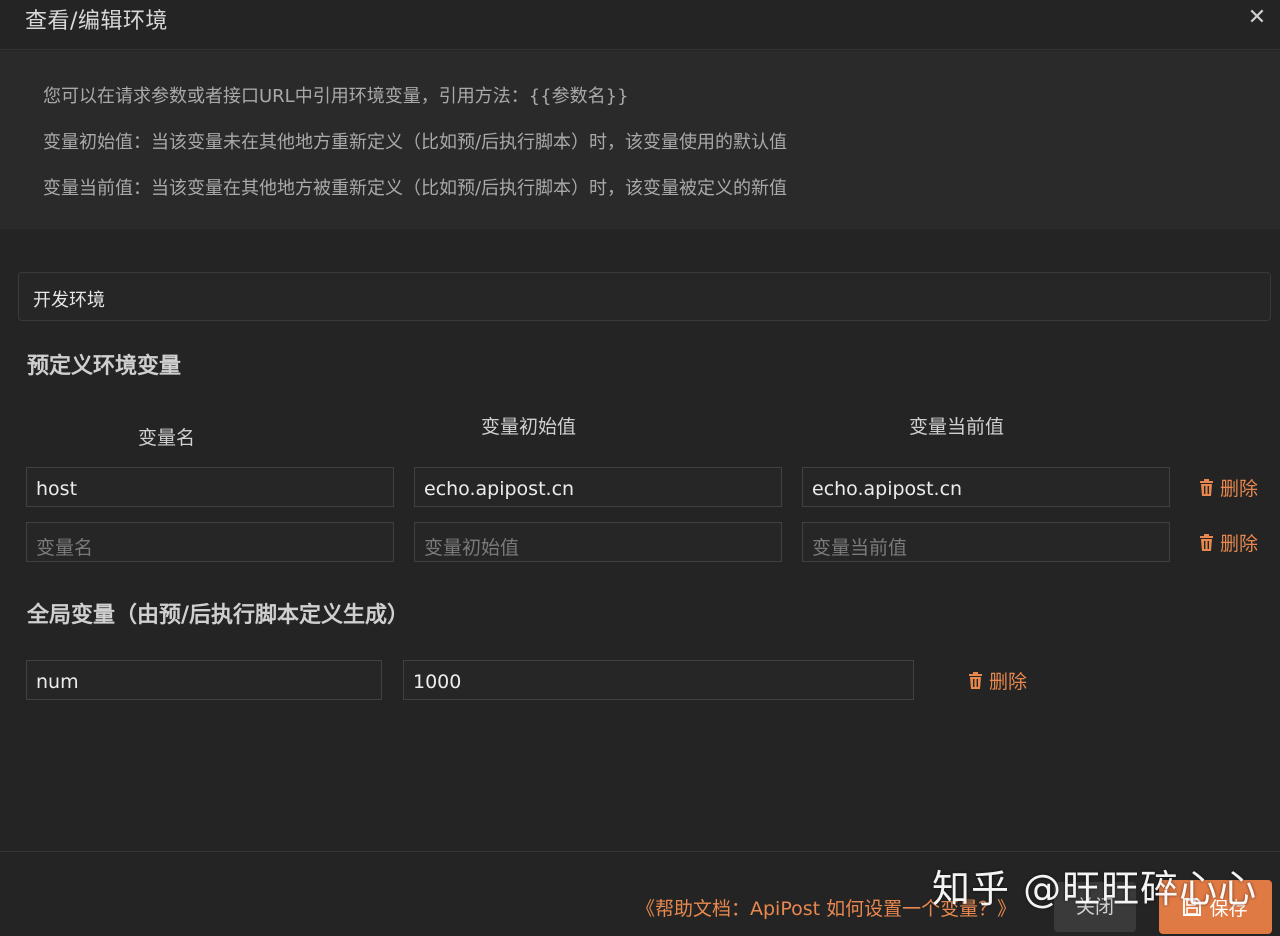 The height and width of the screenshot is (936, 1280). Describe the element at coordinates (167, 438) in the screenshot. I see `column-header-name: 变量名` at that location.